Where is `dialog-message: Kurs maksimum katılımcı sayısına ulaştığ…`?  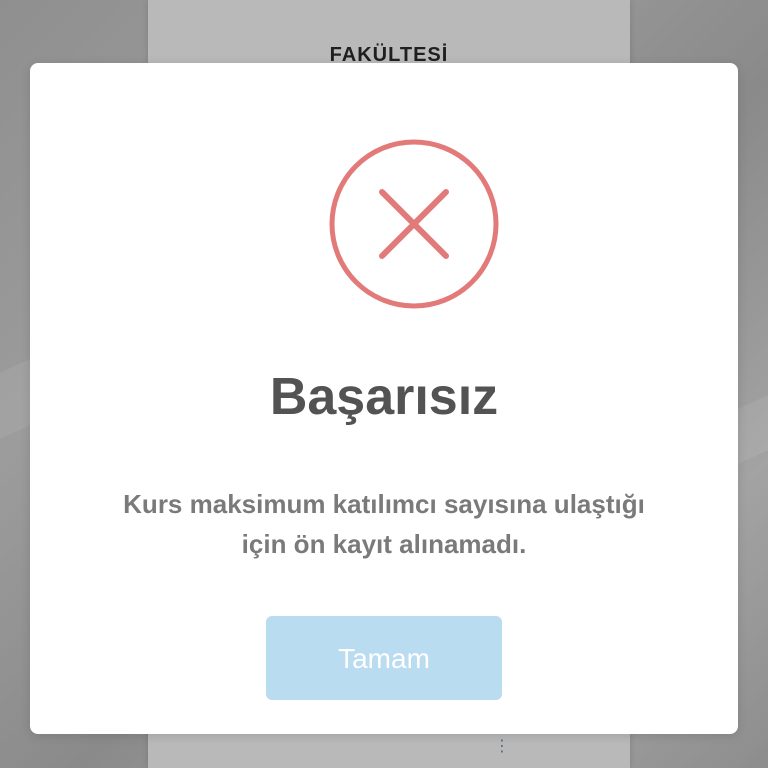 dialog-message: Kurs maksimum katılımcı sayısına ulaştığ… is located at coordinates (384, 524).